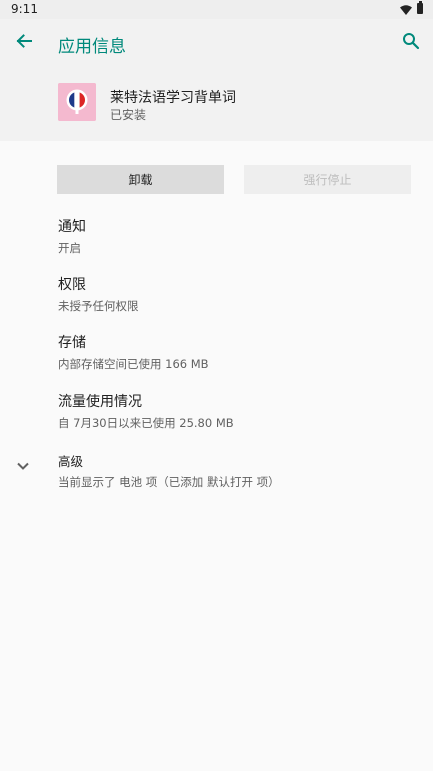 The image size is (433, 771). What do you see at coordinates (98, 294) in the screenshot?
I see `pref-permissions: 权限 未授予任何权限` at bounding box center [98, 294].